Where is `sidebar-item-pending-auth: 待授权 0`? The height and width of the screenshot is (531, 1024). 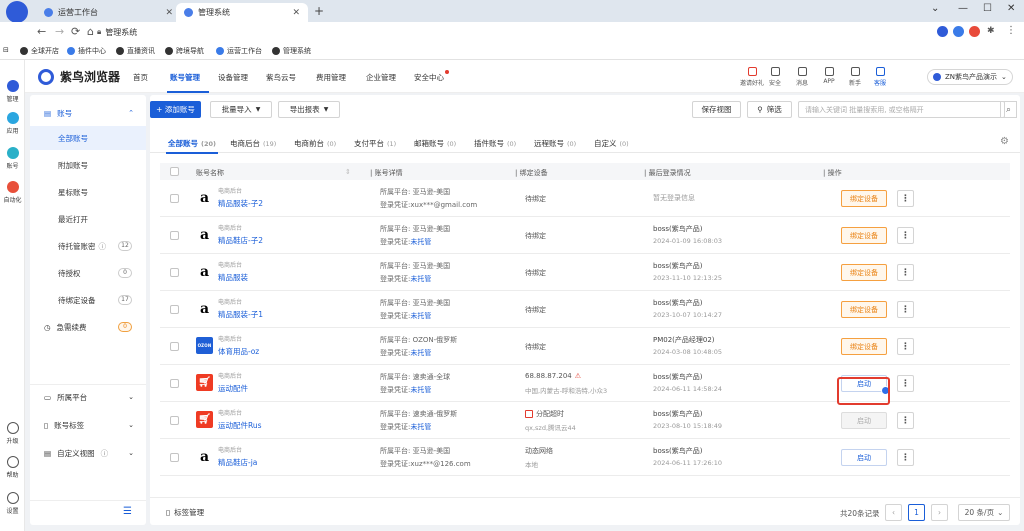
sidebar-item-pending-auth: 待授权 0 is located at coordinates (88, 273).